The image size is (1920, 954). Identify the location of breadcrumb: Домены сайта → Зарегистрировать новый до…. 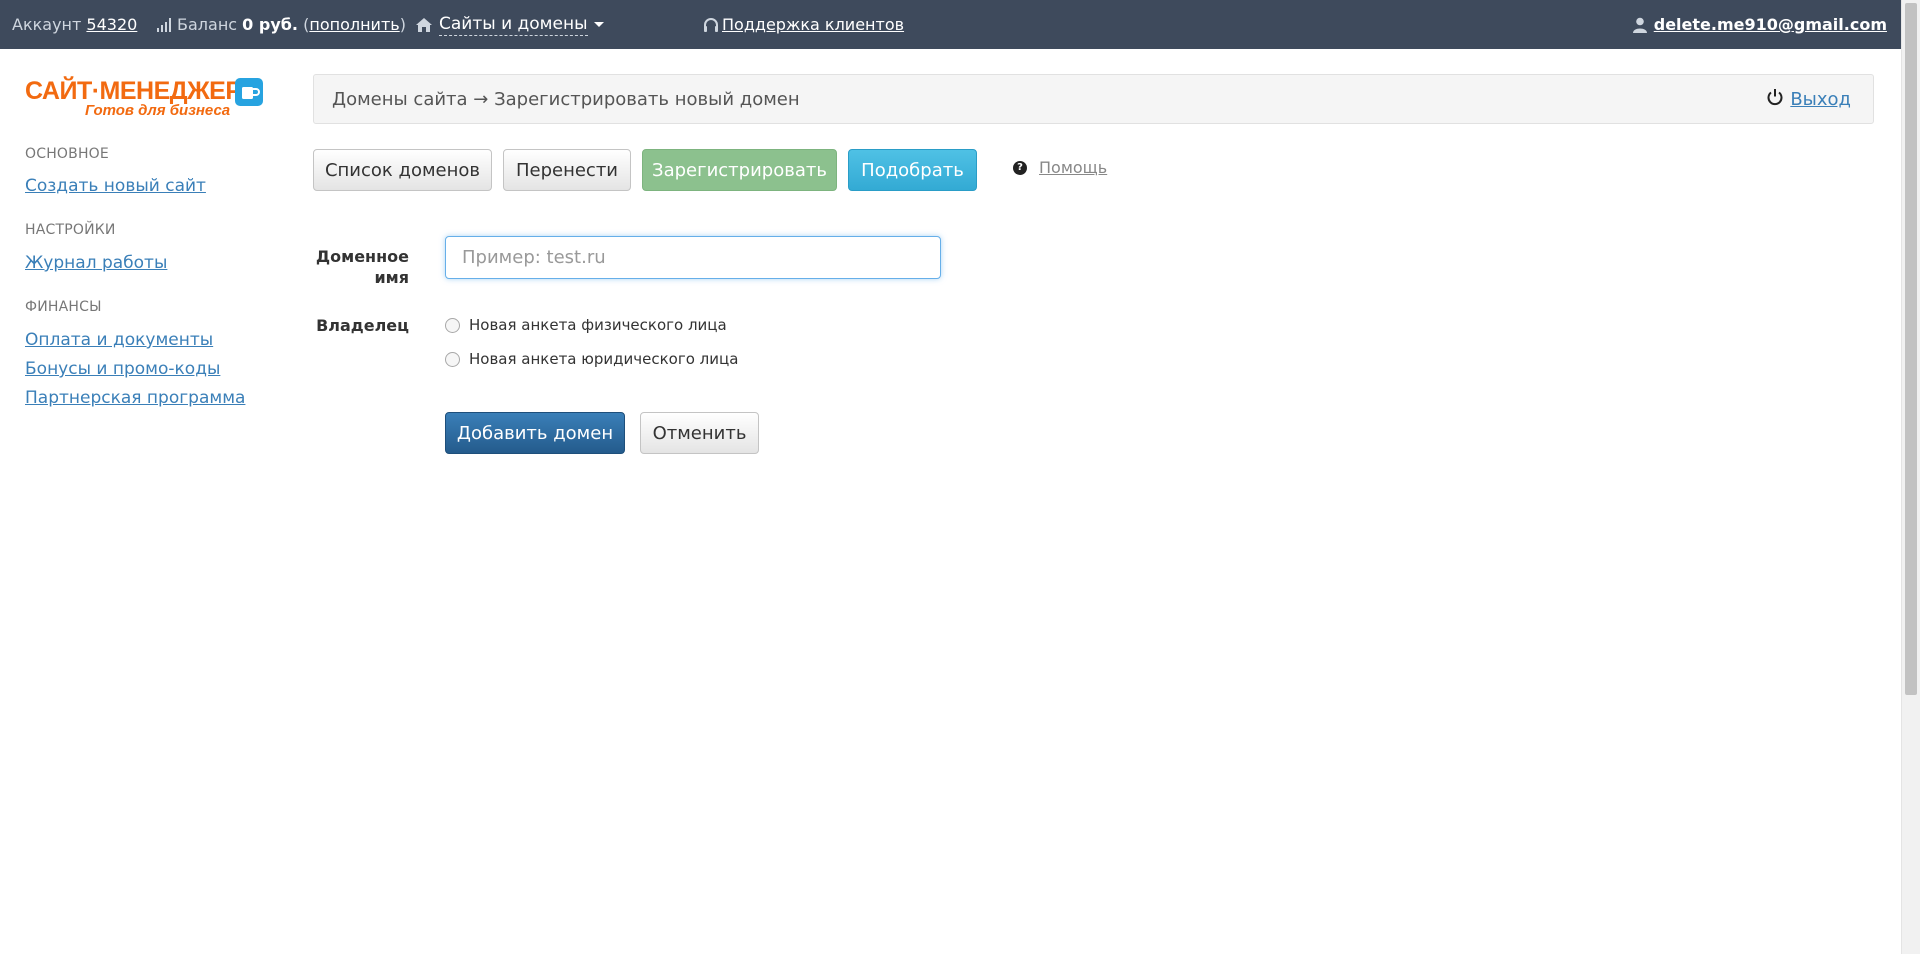
(1093, 99).